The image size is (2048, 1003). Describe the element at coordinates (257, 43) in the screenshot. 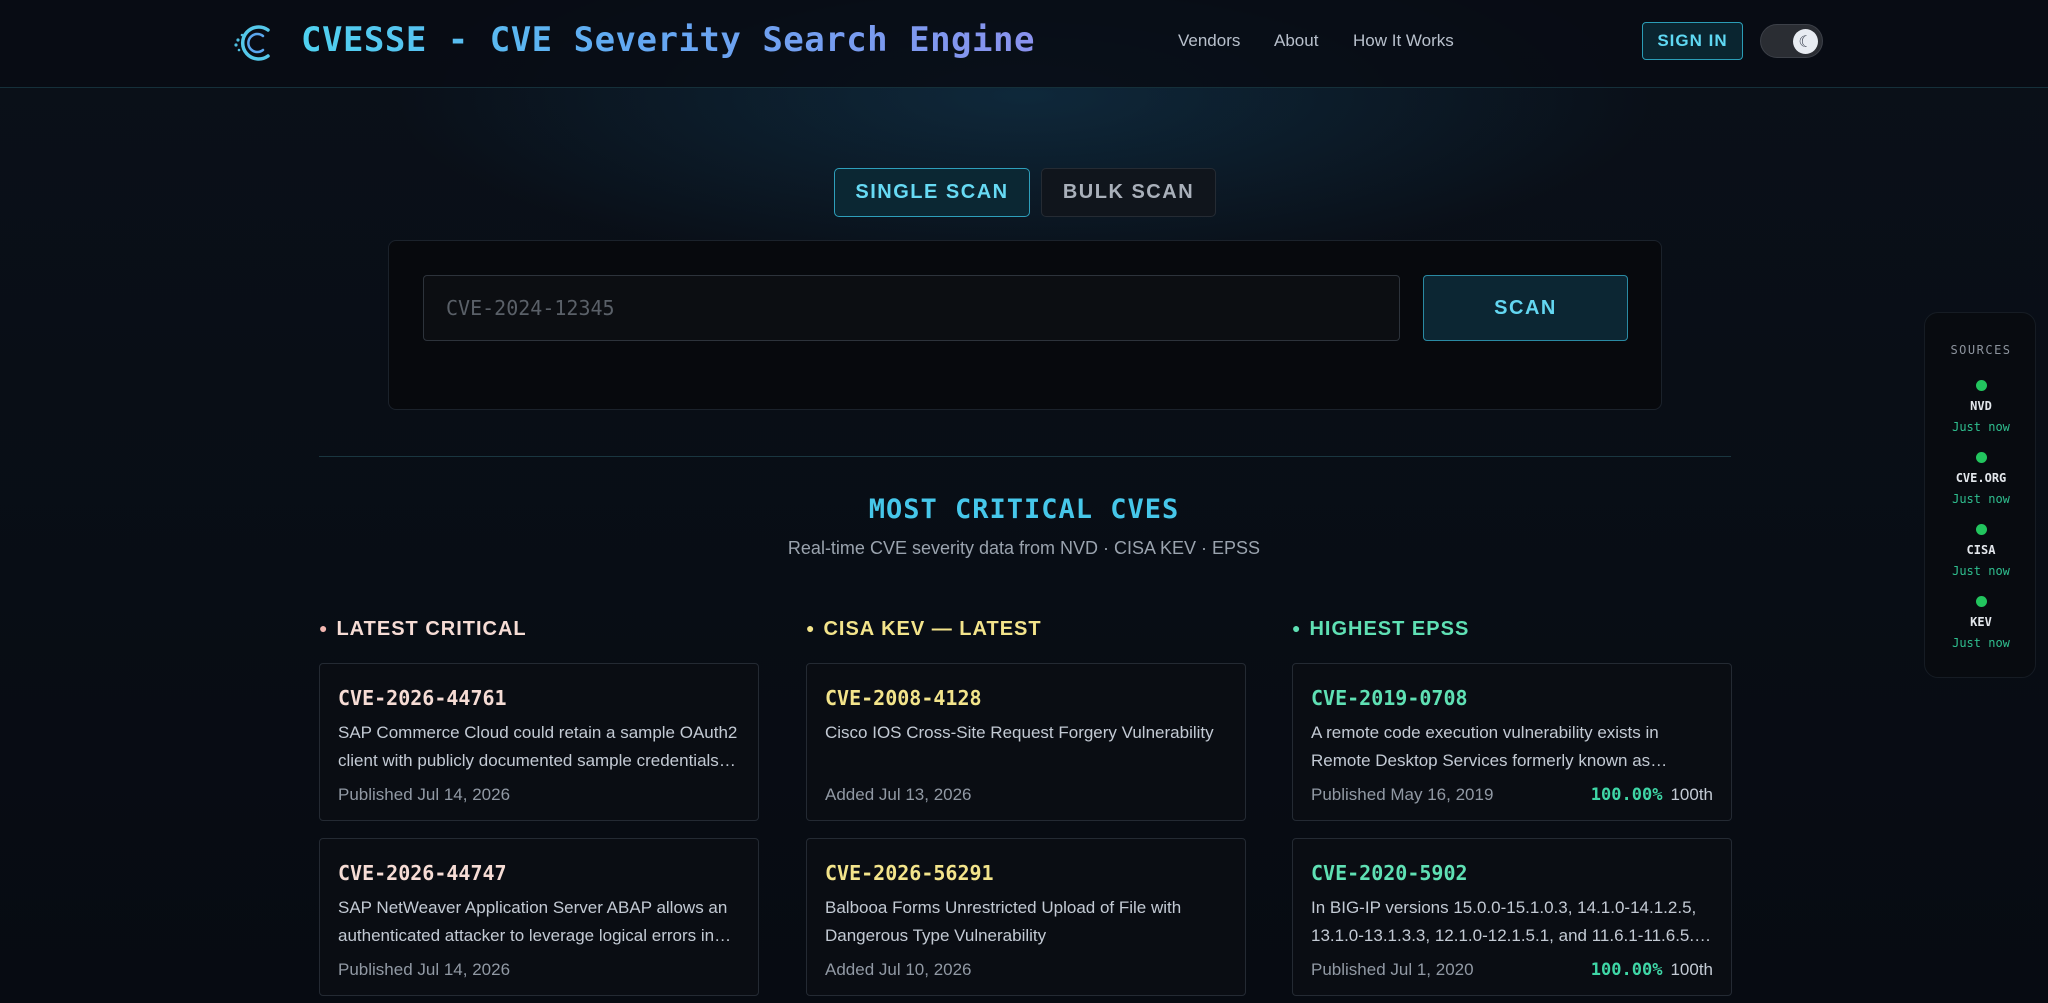

I see `cvesse-logo-icon` at that location.